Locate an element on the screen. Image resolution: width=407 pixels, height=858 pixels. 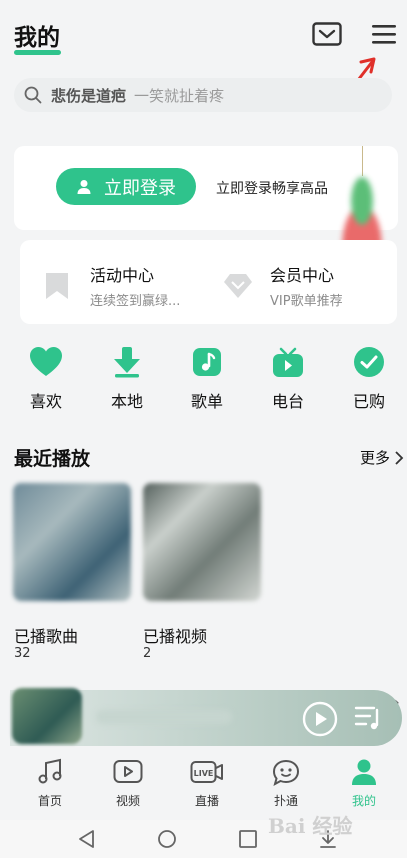
tab-mine: 我的 is located at coordinates (364, 783).